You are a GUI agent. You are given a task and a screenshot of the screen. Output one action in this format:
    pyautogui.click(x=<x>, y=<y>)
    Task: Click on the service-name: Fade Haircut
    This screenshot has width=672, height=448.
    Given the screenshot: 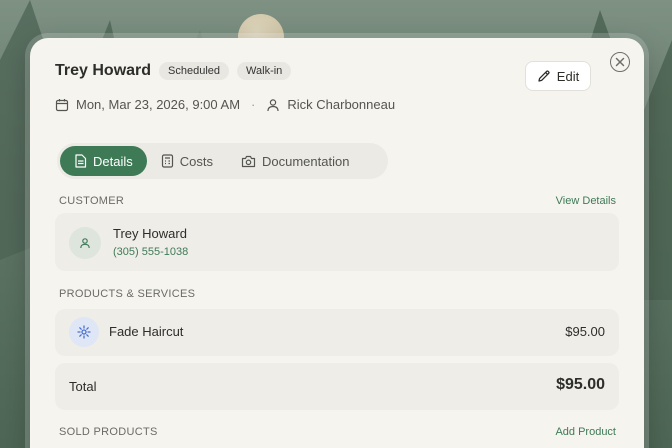 What is the action you would take?
    pyautogui.click(x=146, y=331)
    